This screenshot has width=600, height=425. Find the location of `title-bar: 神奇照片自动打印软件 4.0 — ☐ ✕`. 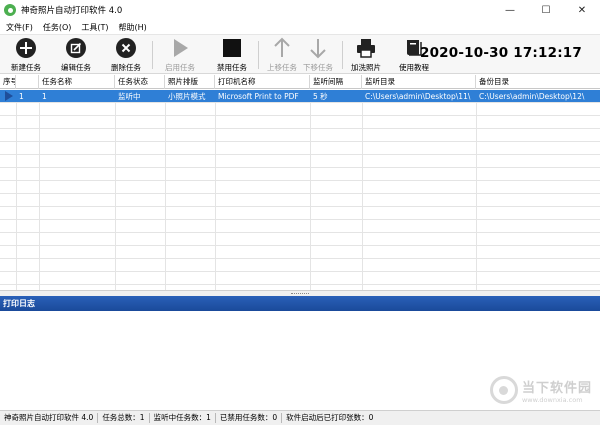

title-bar: 神奇照片自动打印软件 4.0 — ☐ ✕ is located at coordinates (300, 10).